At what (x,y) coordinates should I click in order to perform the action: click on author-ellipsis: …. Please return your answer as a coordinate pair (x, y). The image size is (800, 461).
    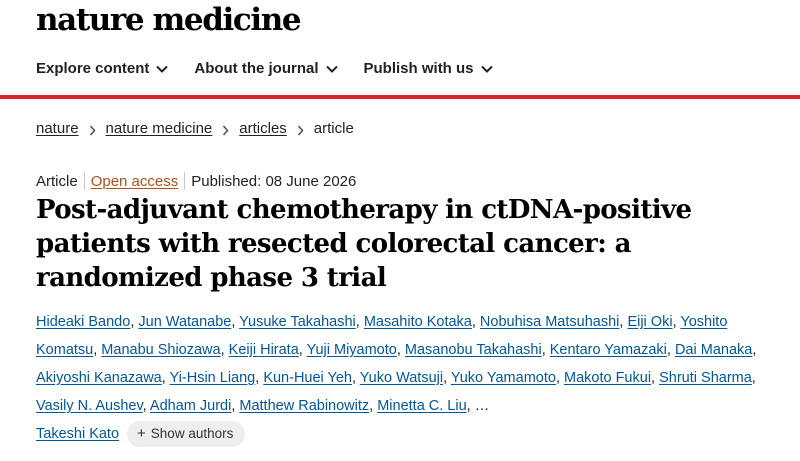
    Looking at the image, I should click on (482, 406).